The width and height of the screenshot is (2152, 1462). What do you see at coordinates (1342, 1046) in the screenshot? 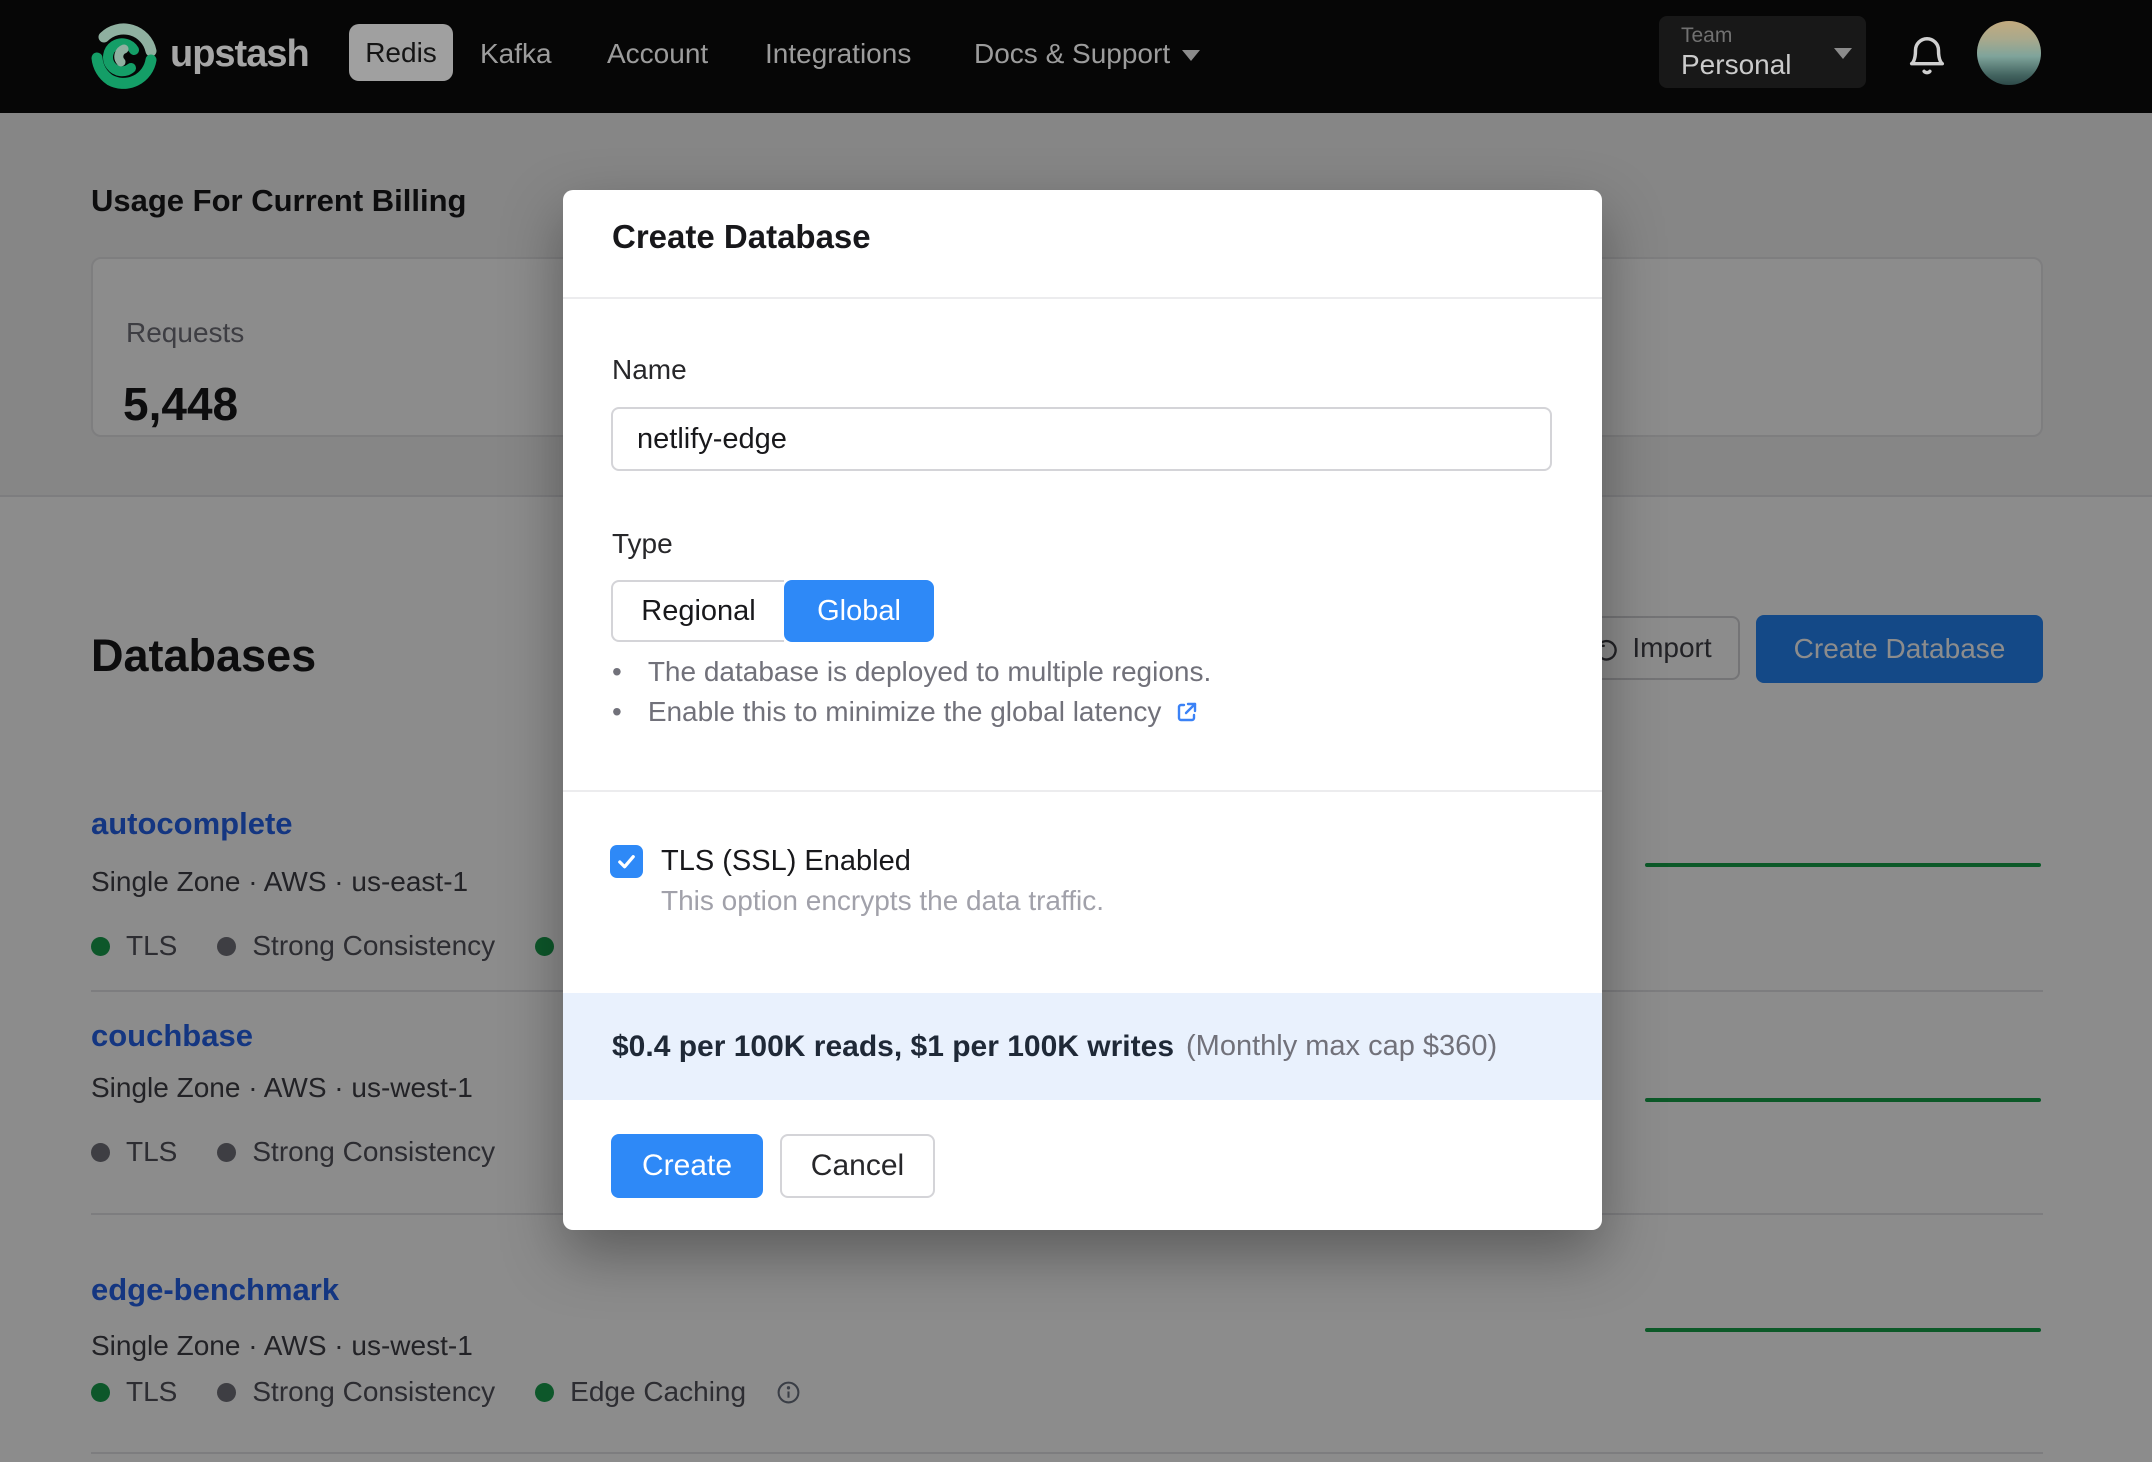
I see `pricing-cap-note: (Monthly max cap $360)` at bounding box center [1342, 1046].